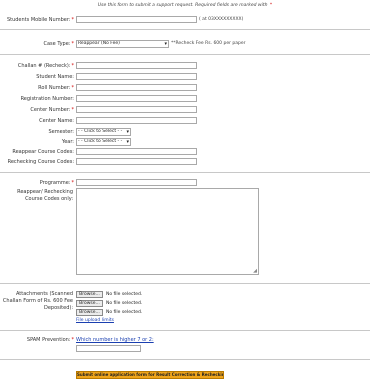 The image size is (370, 391). What do you see at coordinates (47, 99) in the screenshot?
I see `registration-label: Registration Number:` at bounding box center [47, 99].